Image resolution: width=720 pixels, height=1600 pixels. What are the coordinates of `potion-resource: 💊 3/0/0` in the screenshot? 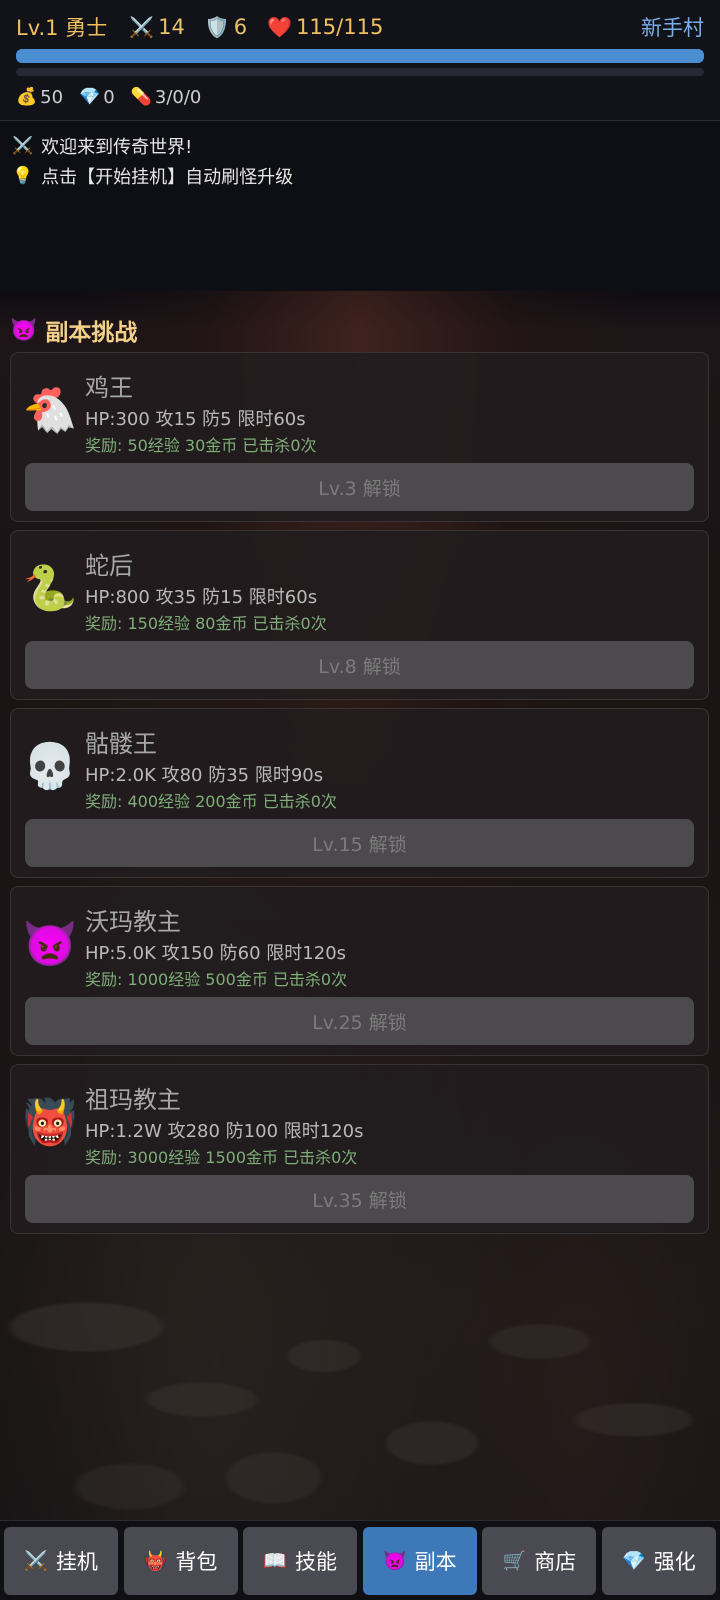 It's located at (166, 97).